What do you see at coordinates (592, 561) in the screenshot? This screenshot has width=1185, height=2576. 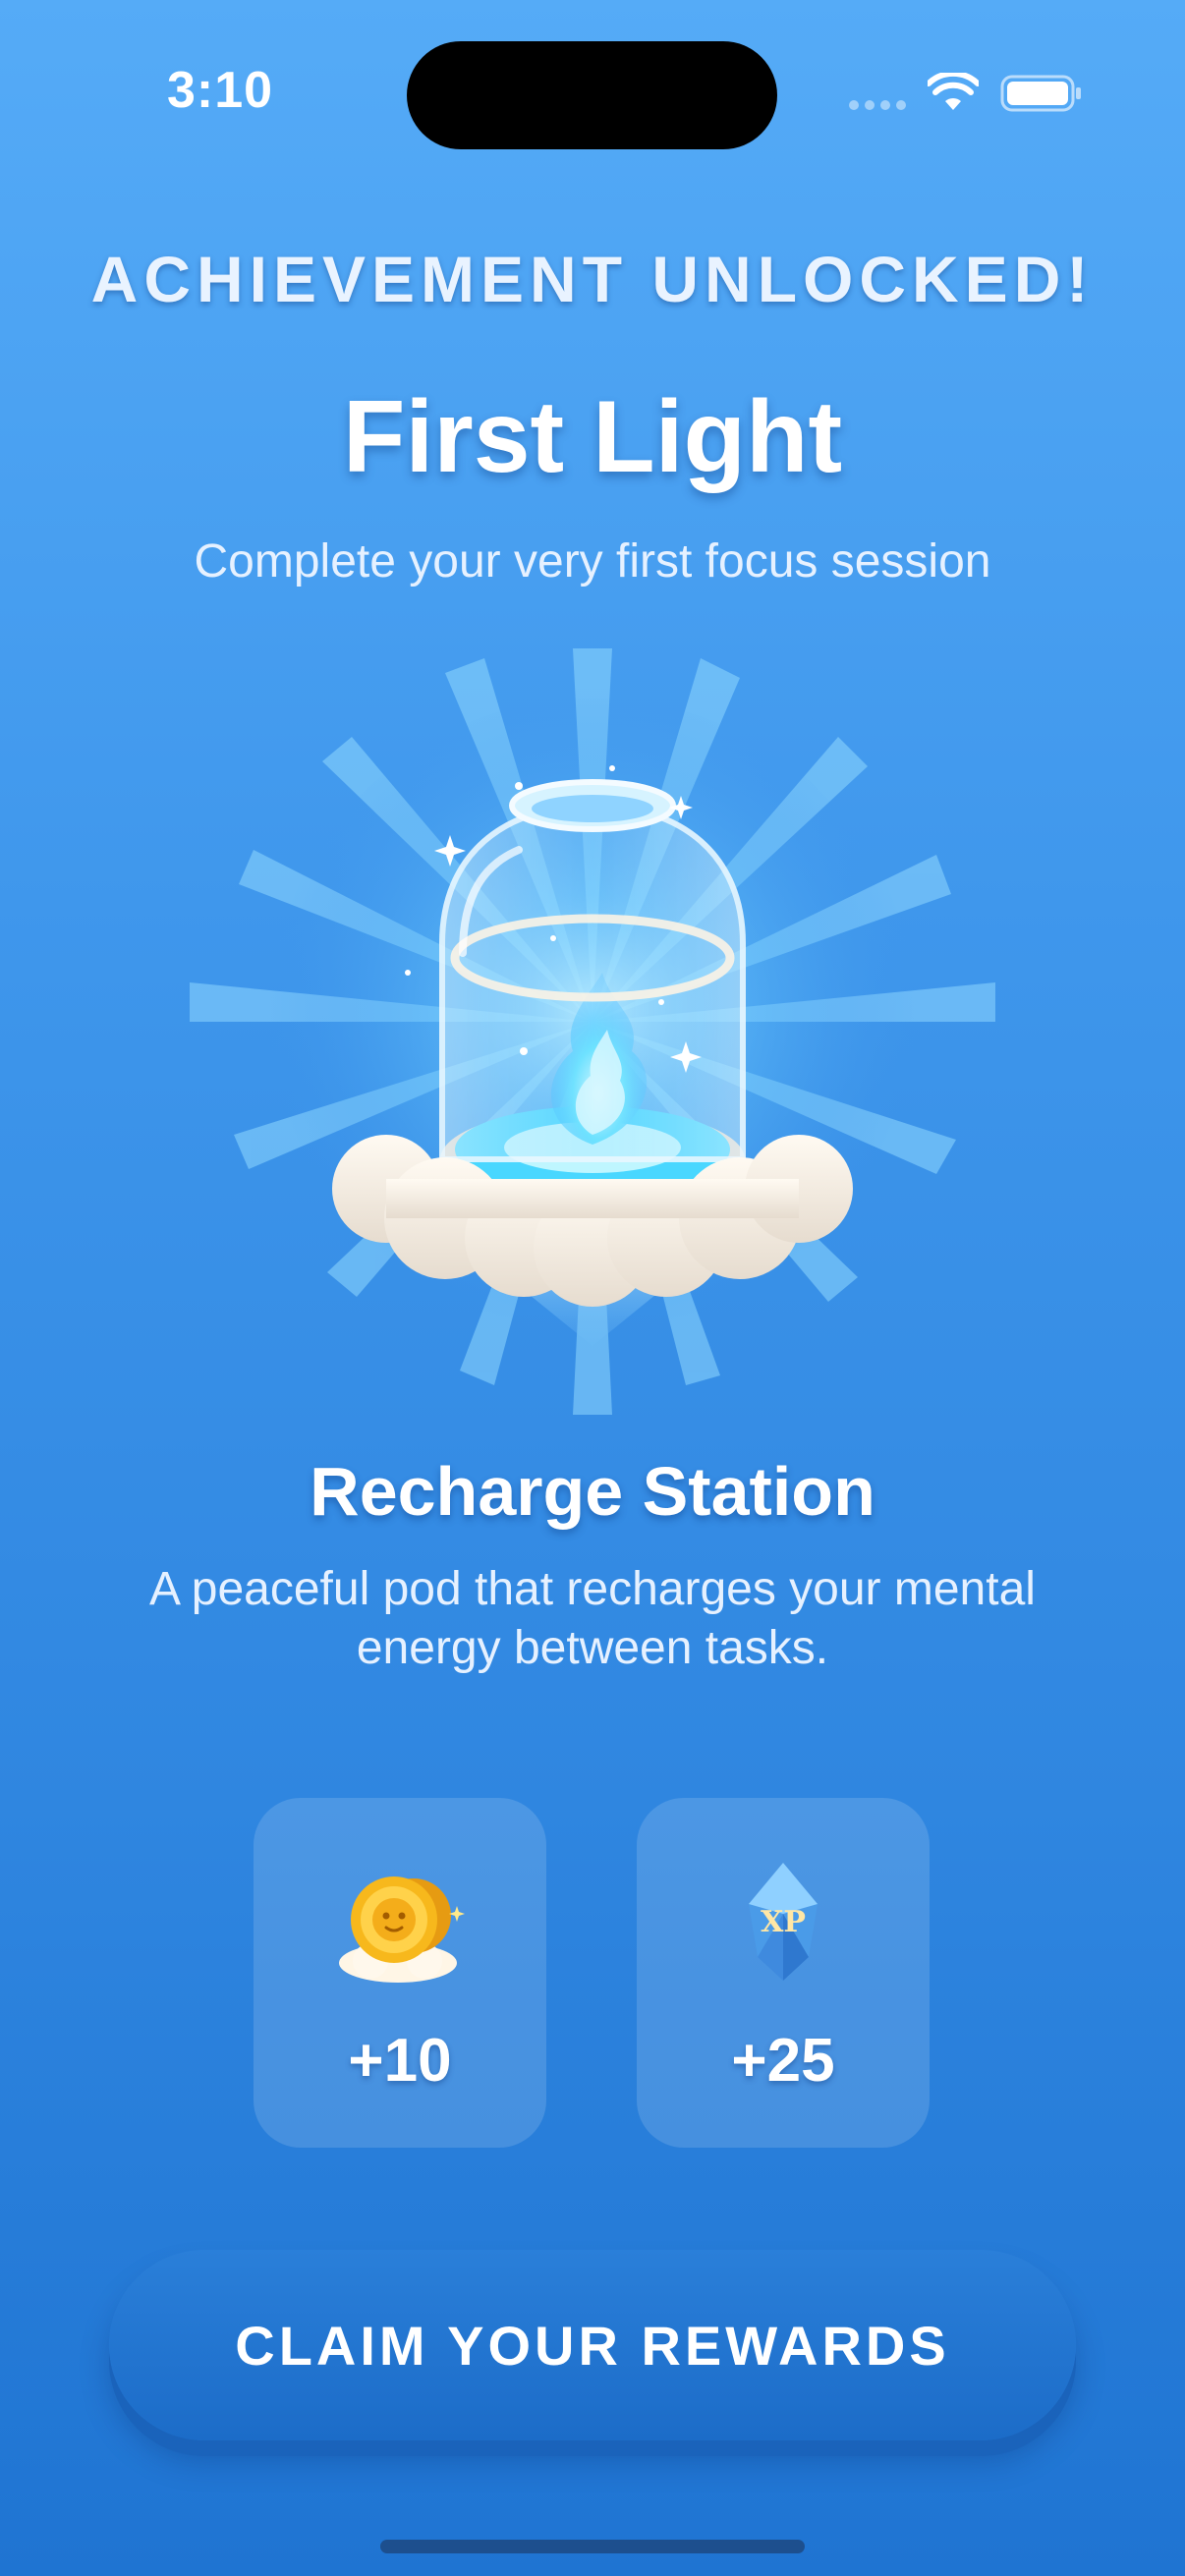 I see `achievement-subtitle: Complete your very first focus session` at bounding box center [592, 561].